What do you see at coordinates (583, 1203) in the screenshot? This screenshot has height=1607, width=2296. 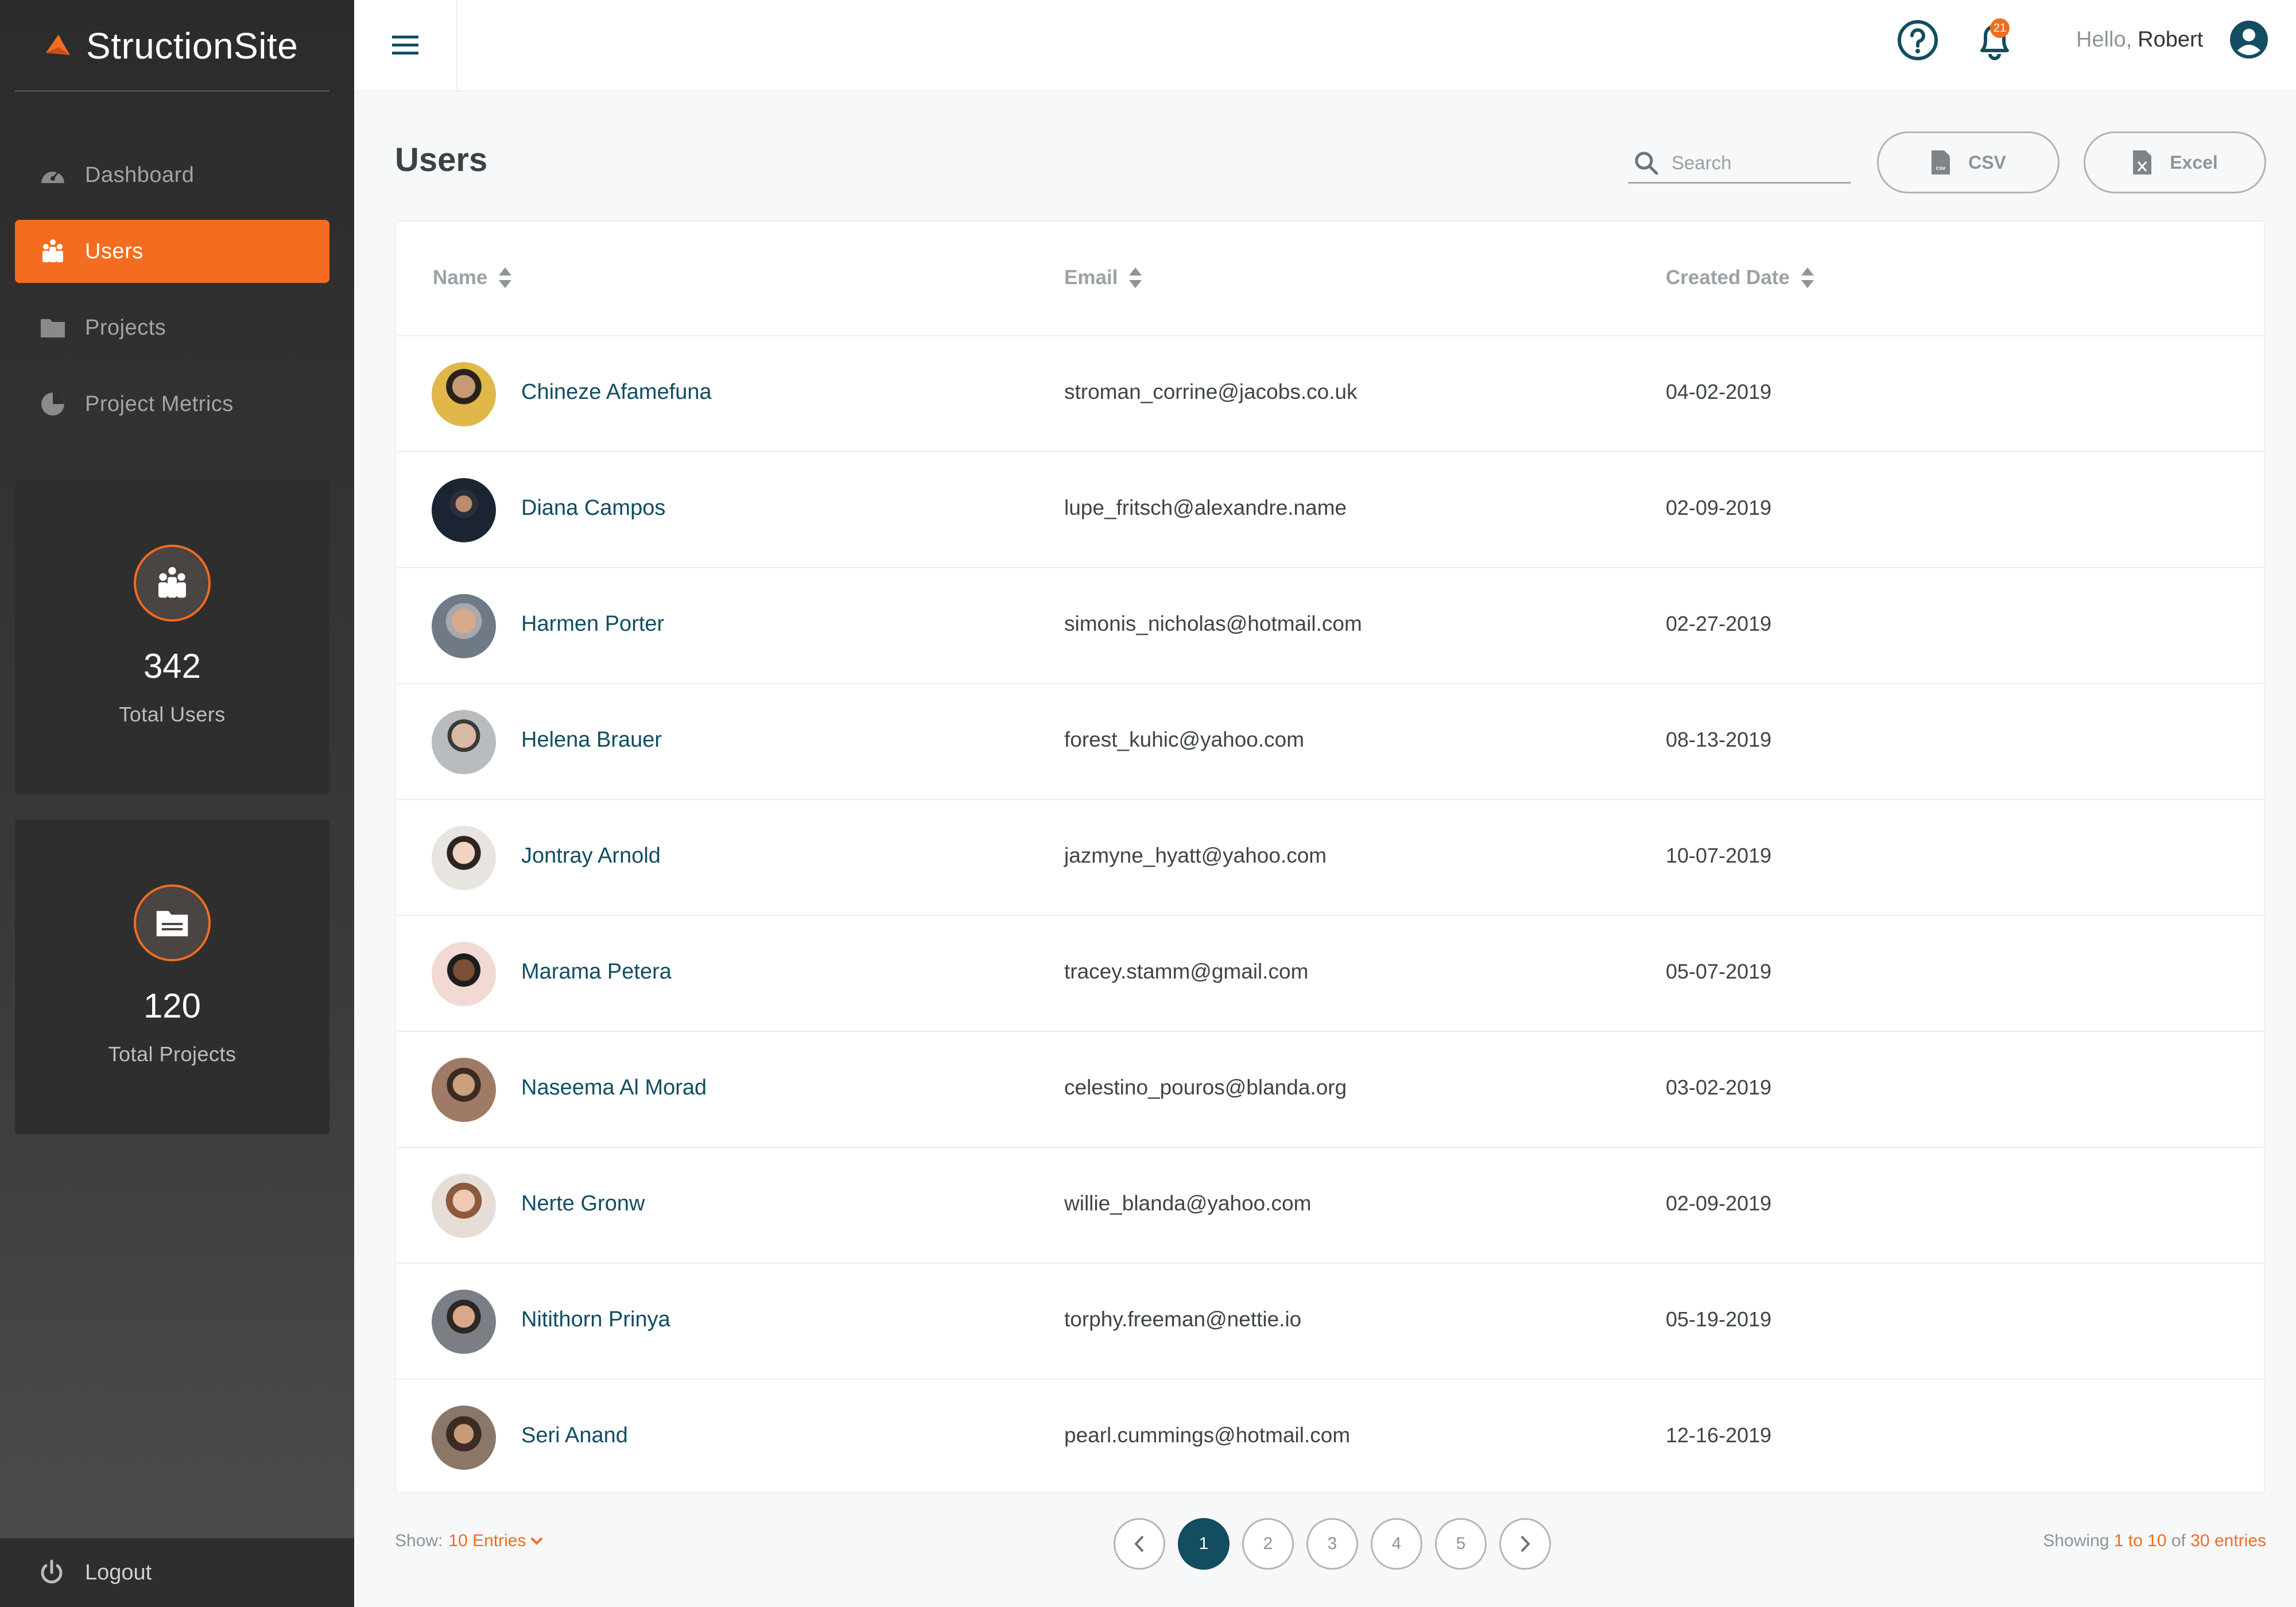 I see `user-name-link: Nerte Gronw` at bounding box center [583, 1203].